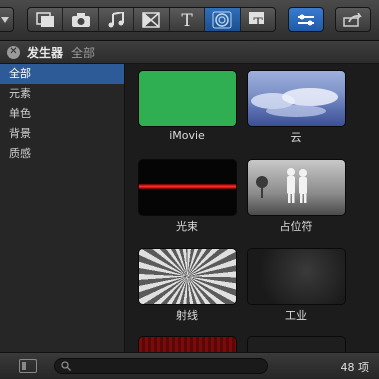 The image size is (379, 379). What do you see at coordinates (62, 94) in the screenshot?
I see `sidebar-item-elements: 元素` at bounding box center [62, 94].